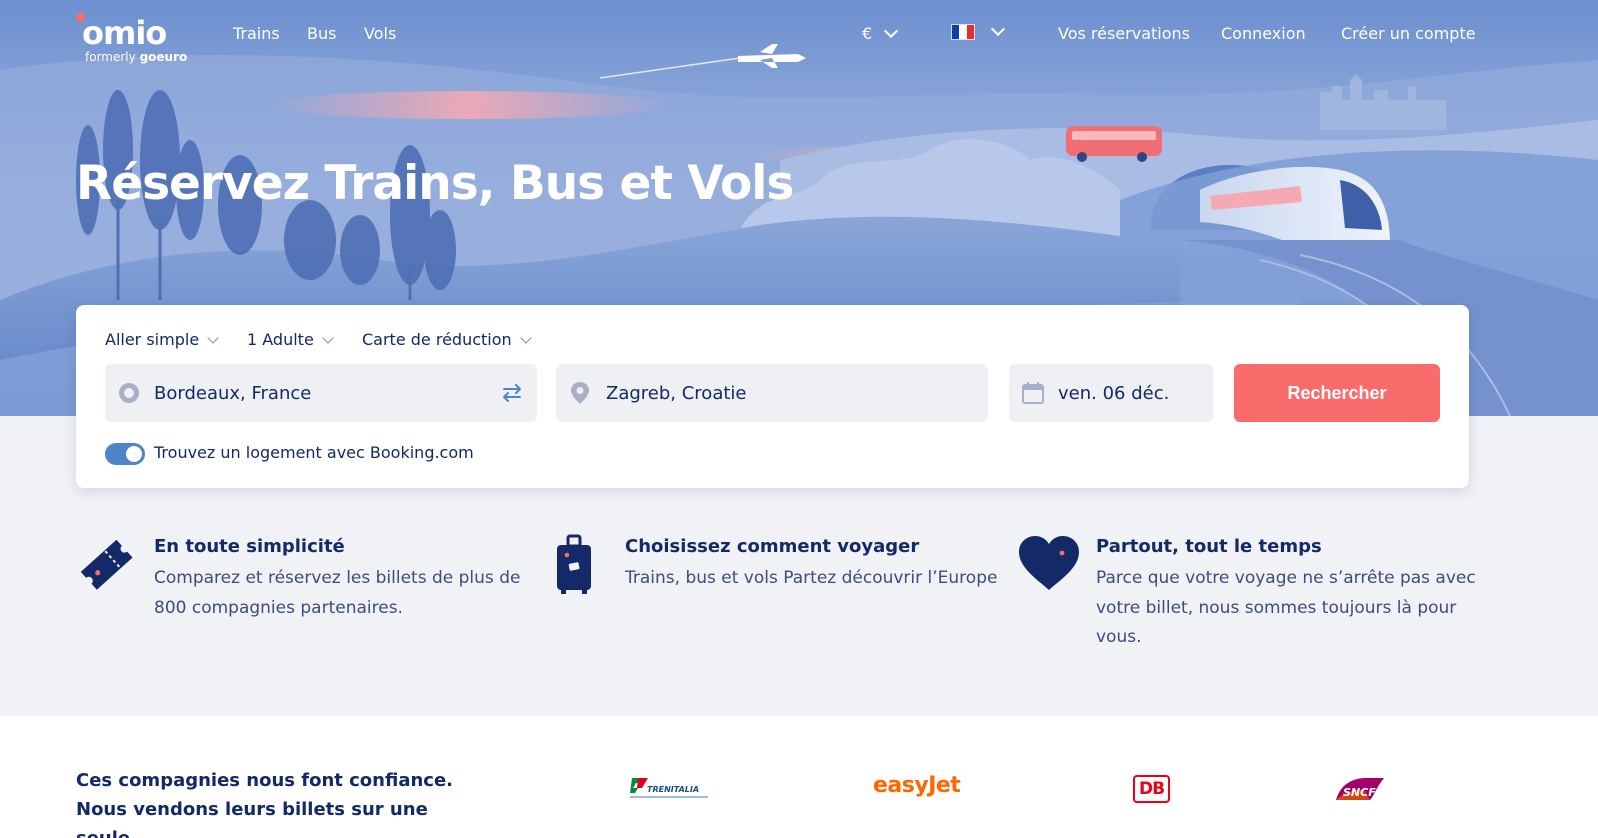 The image size is (1598, 838). Describe the element at coordinates (125, 454) in the screenshot. I see `booking-toggle` at that location.